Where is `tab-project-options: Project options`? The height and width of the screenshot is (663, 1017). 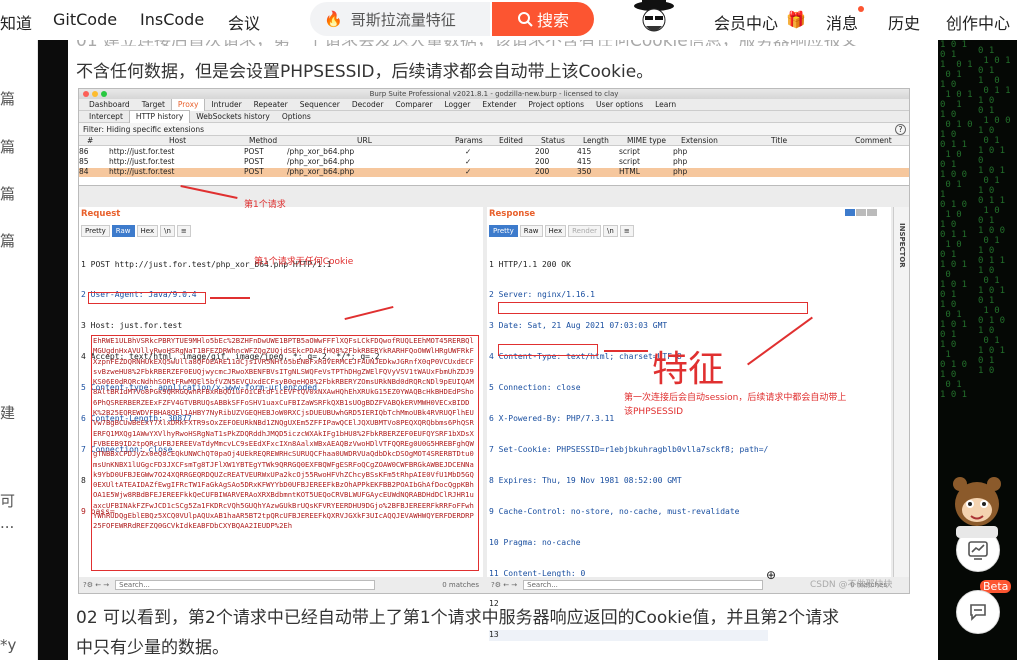
tab-project-options: Project options is located at coordinates (556, 105).